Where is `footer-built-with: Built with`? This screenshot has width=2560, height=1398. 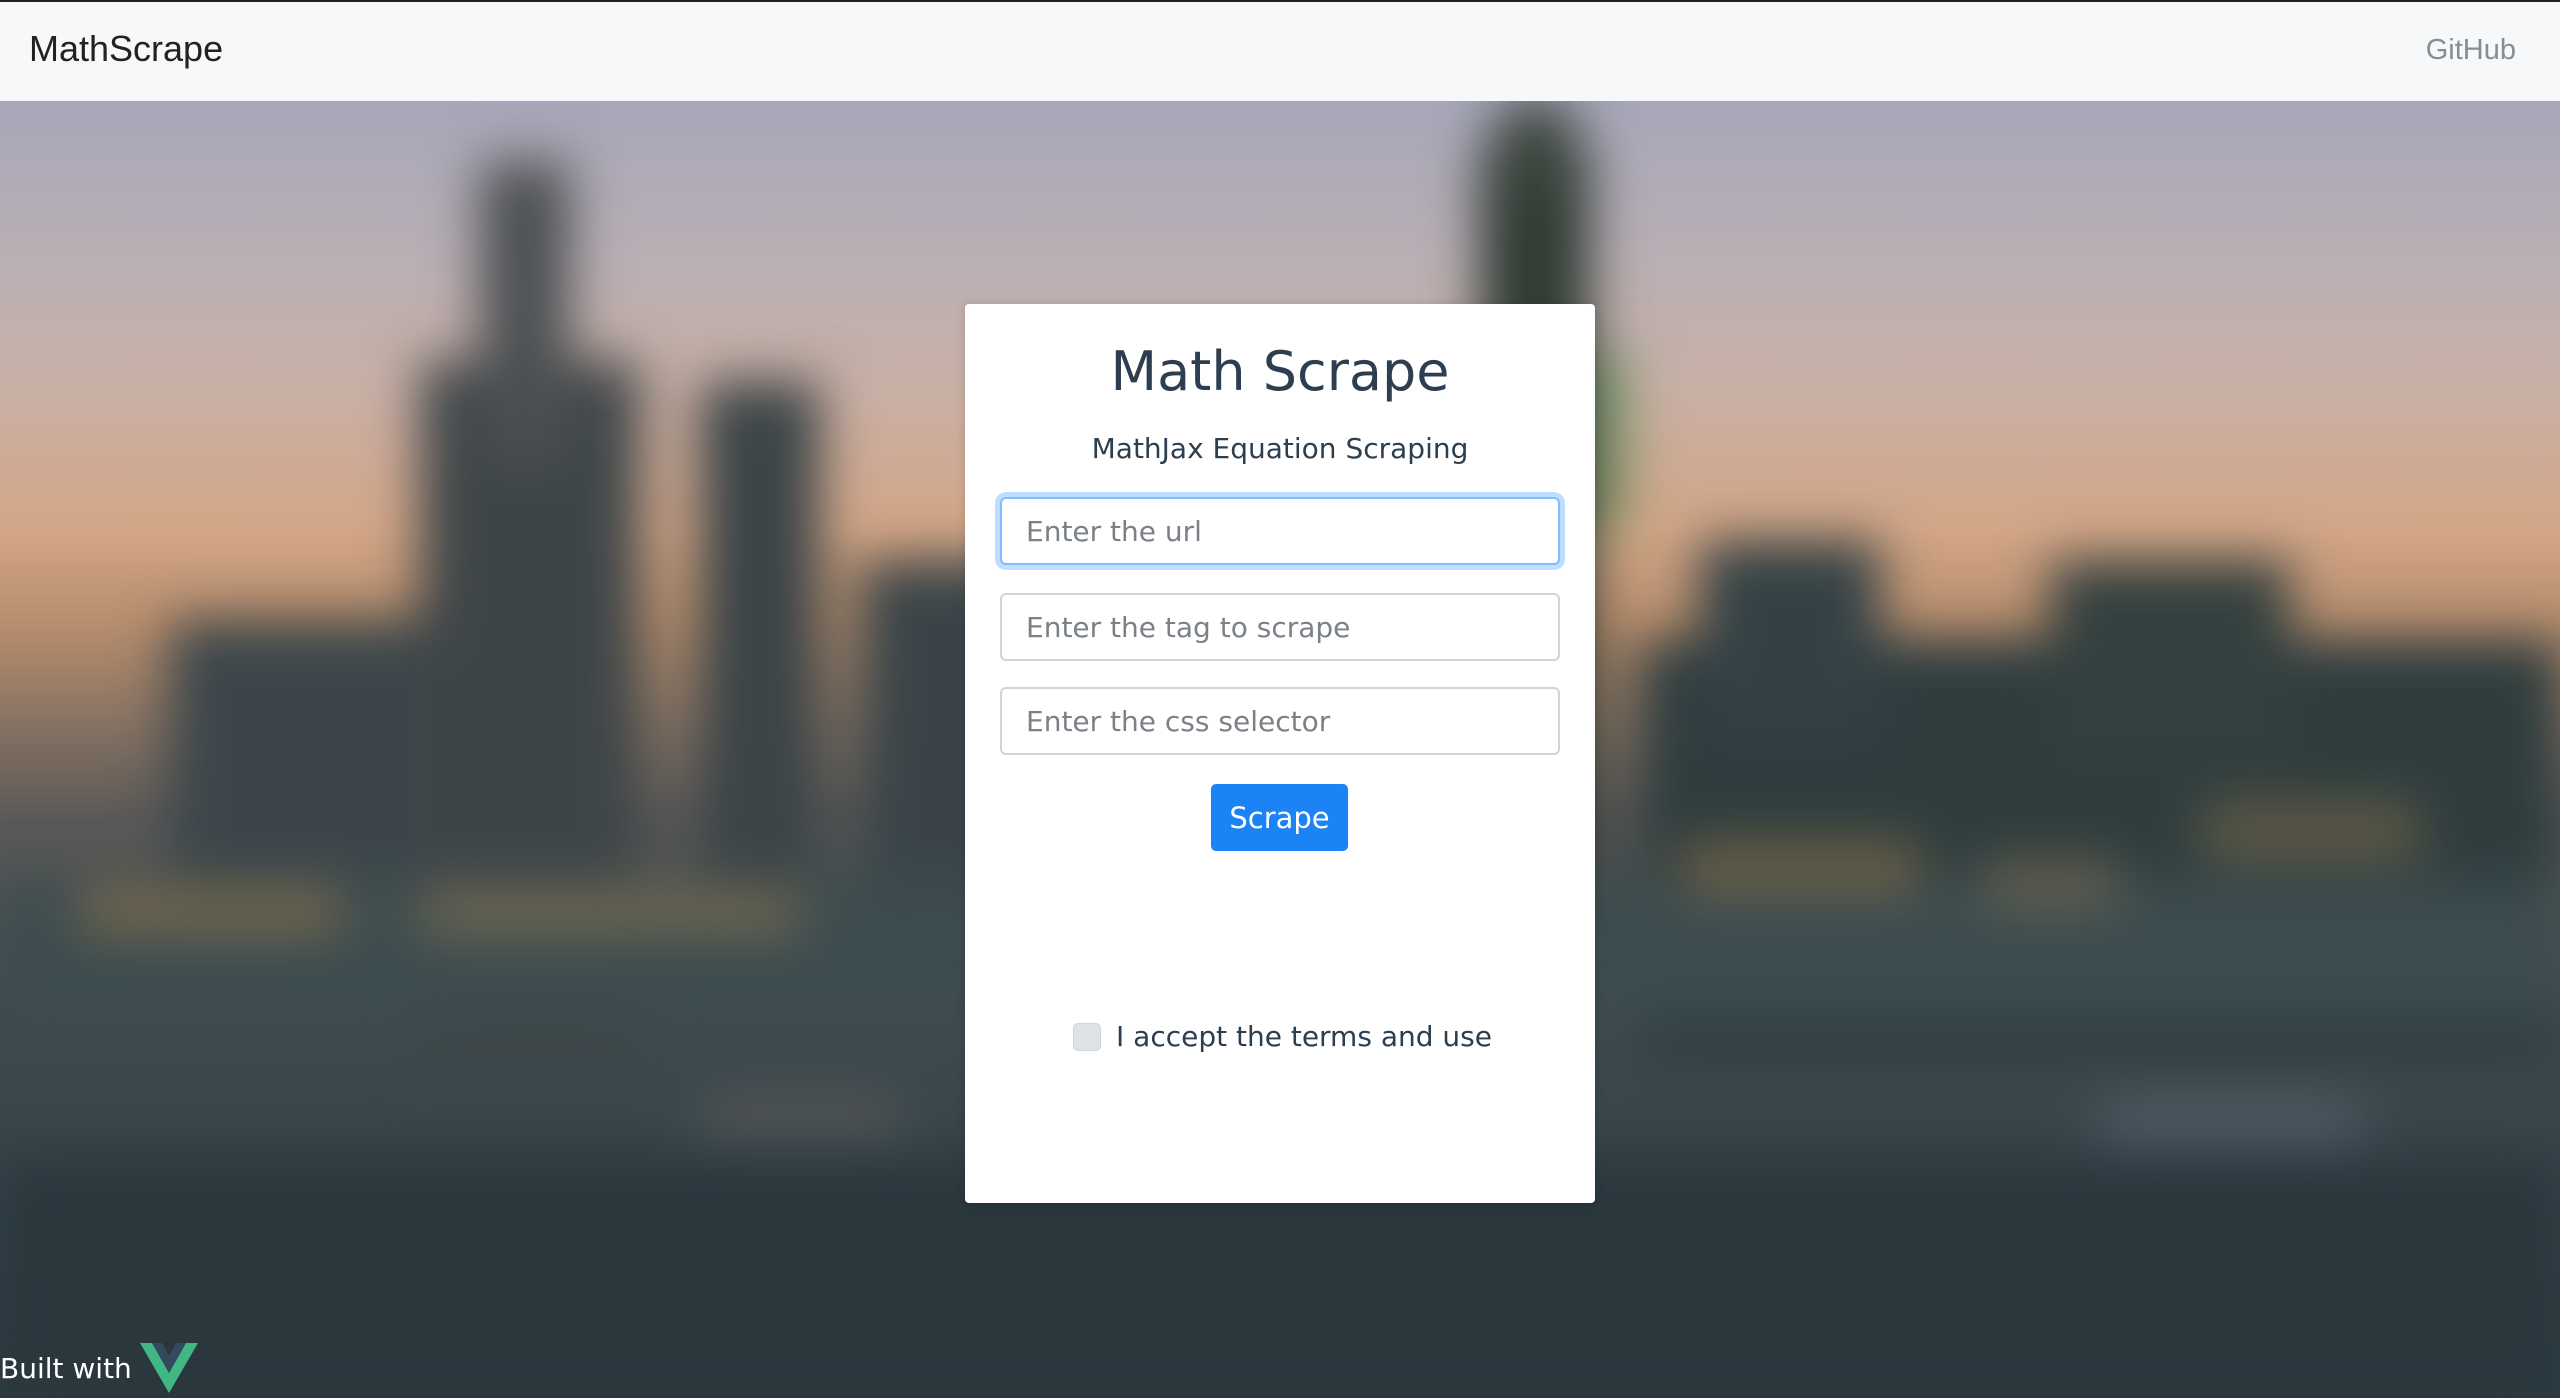 footer-built-with: Built with is located at coordinates (99, 1368).